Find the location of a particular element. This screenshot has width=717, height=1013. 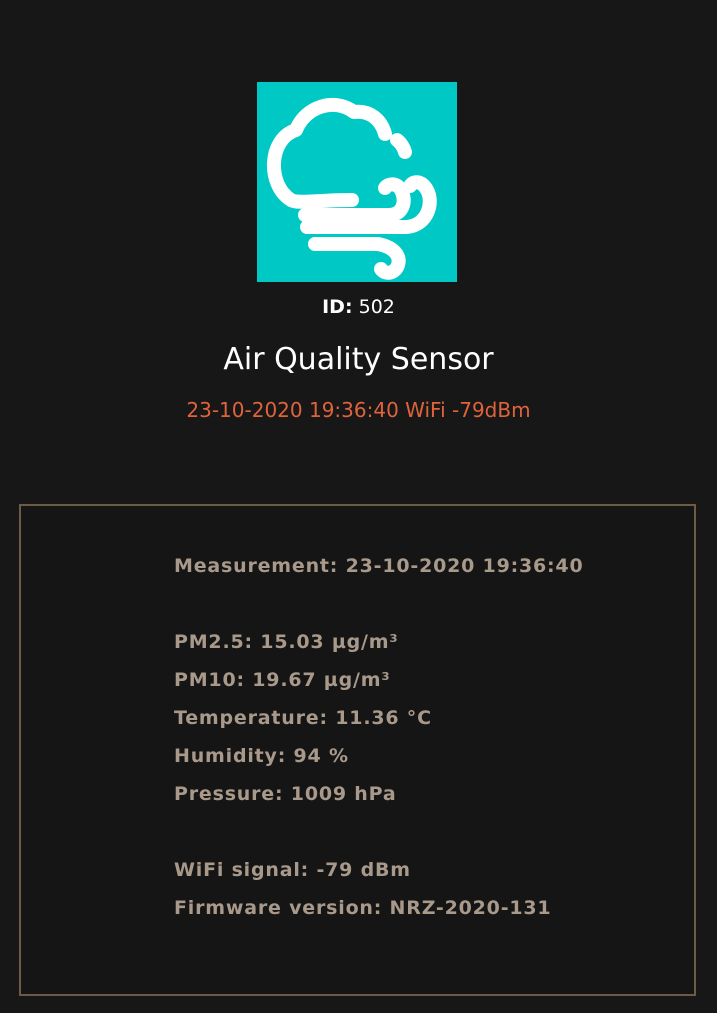

page-title: Air Quality Sensor is located at coordinates (358, 359).